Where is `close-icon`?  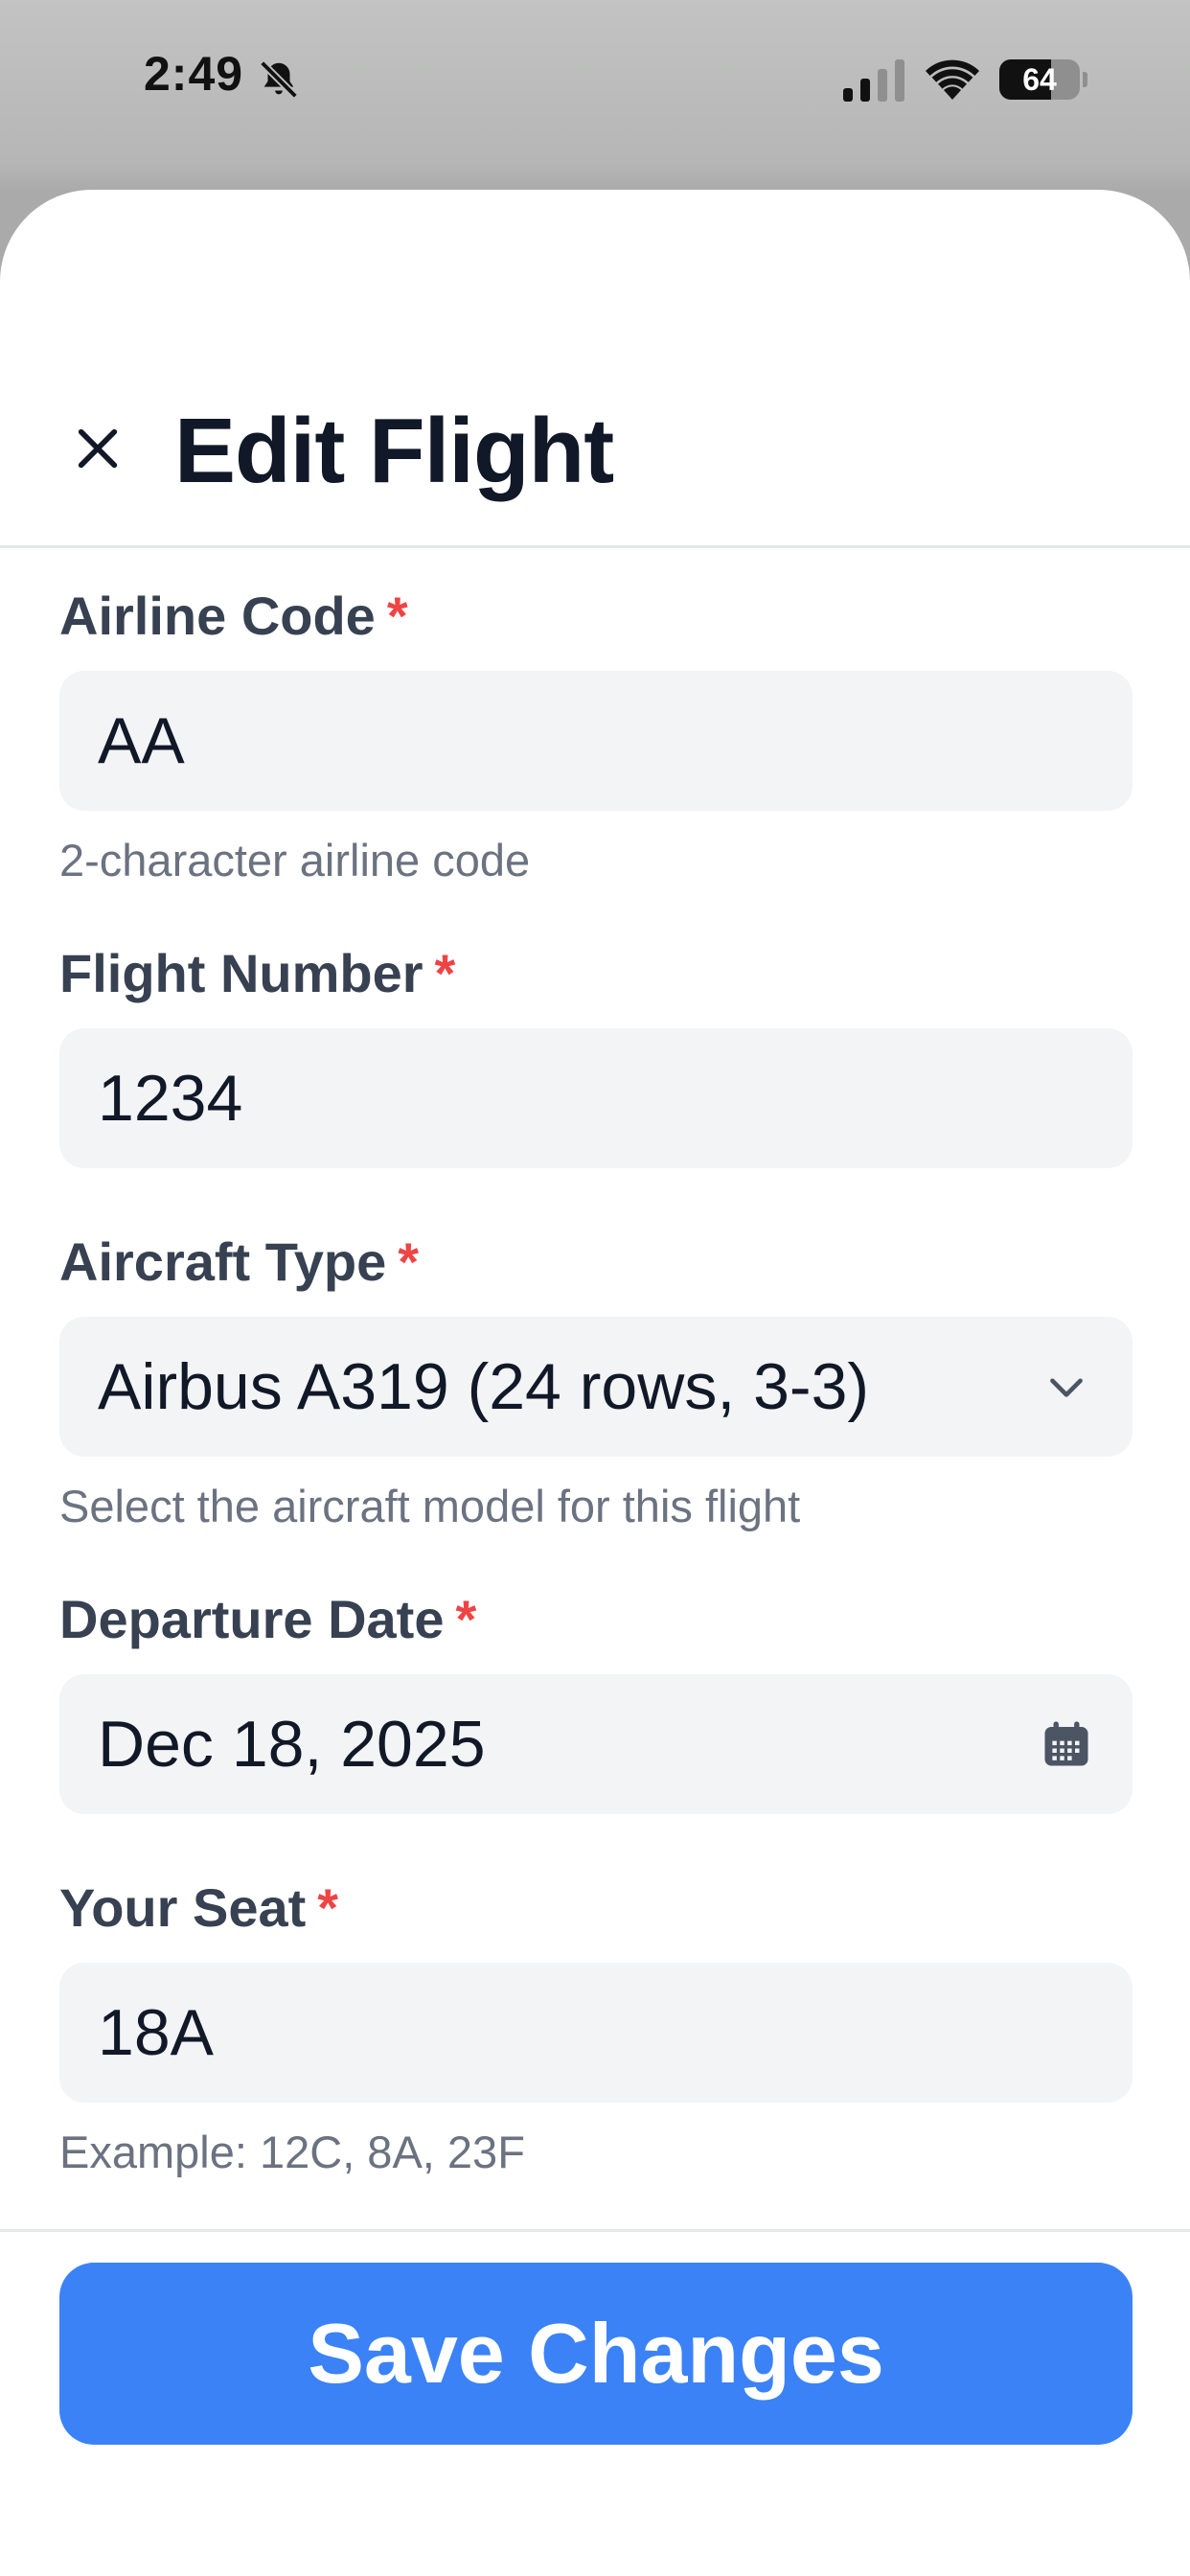
close-icon is located at coordinates (98, 448).